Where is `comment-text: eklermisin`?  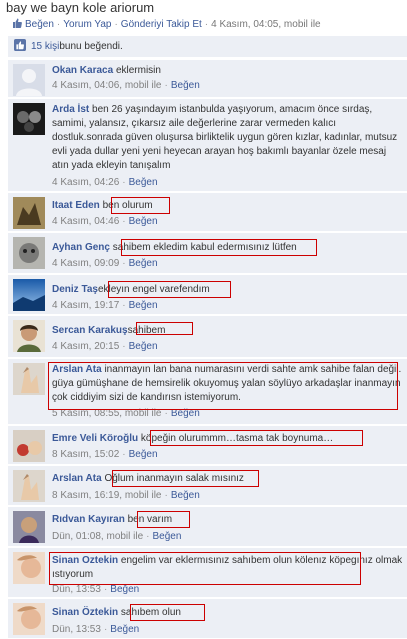 comment-text: eklermisin is located at coordinates (138, 70).